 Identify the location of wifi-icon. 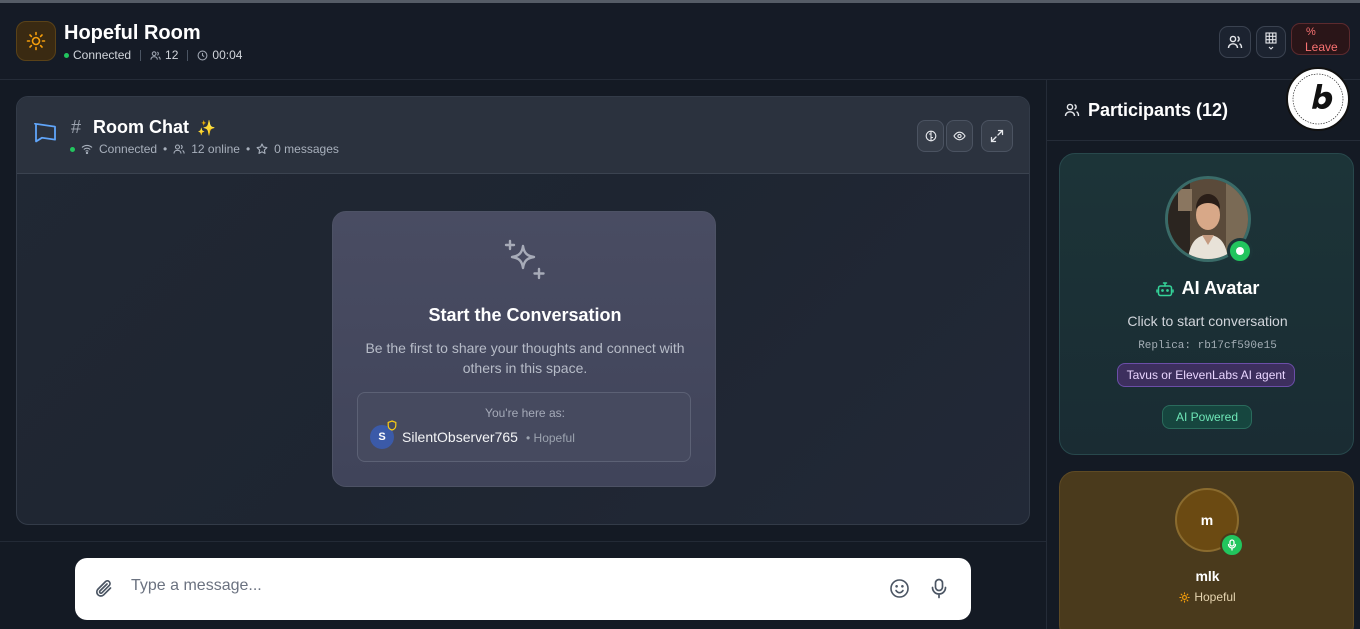
(87, 149).